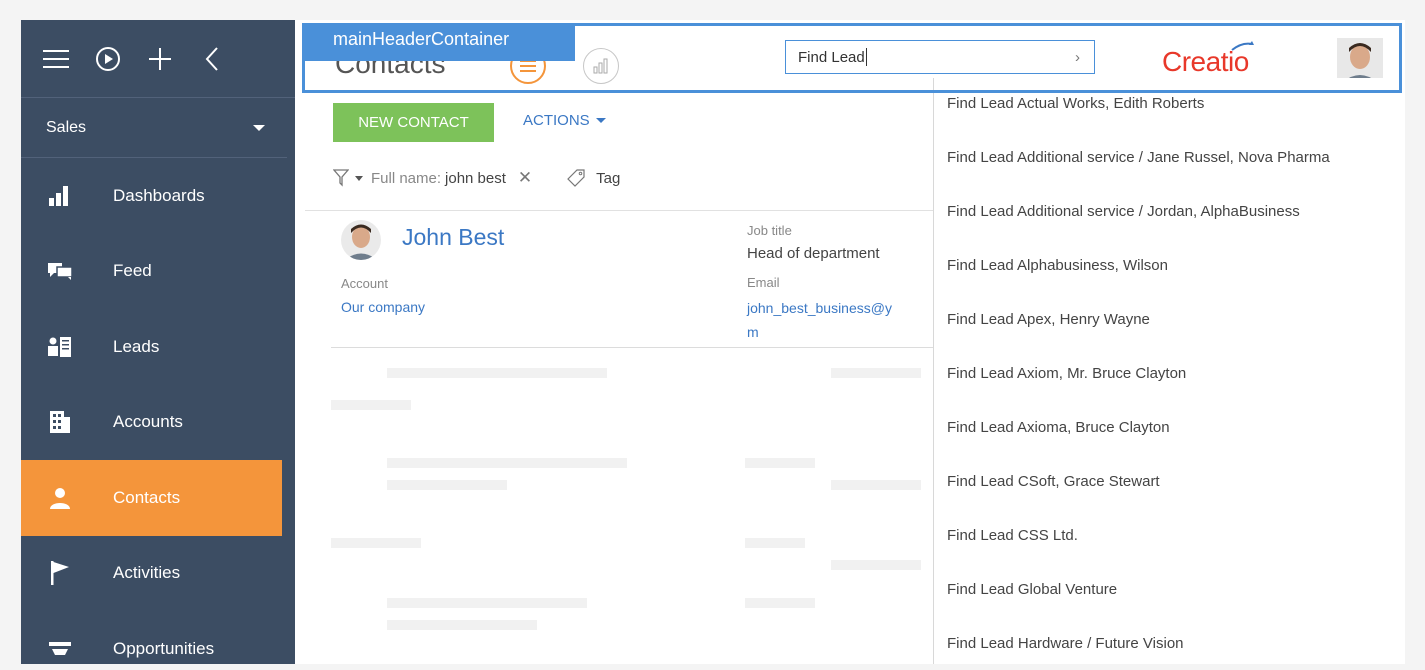  What do you see at coordinates (620, 210) in the screenshot?
I see `list-divider` at bounding box center [620, 210].